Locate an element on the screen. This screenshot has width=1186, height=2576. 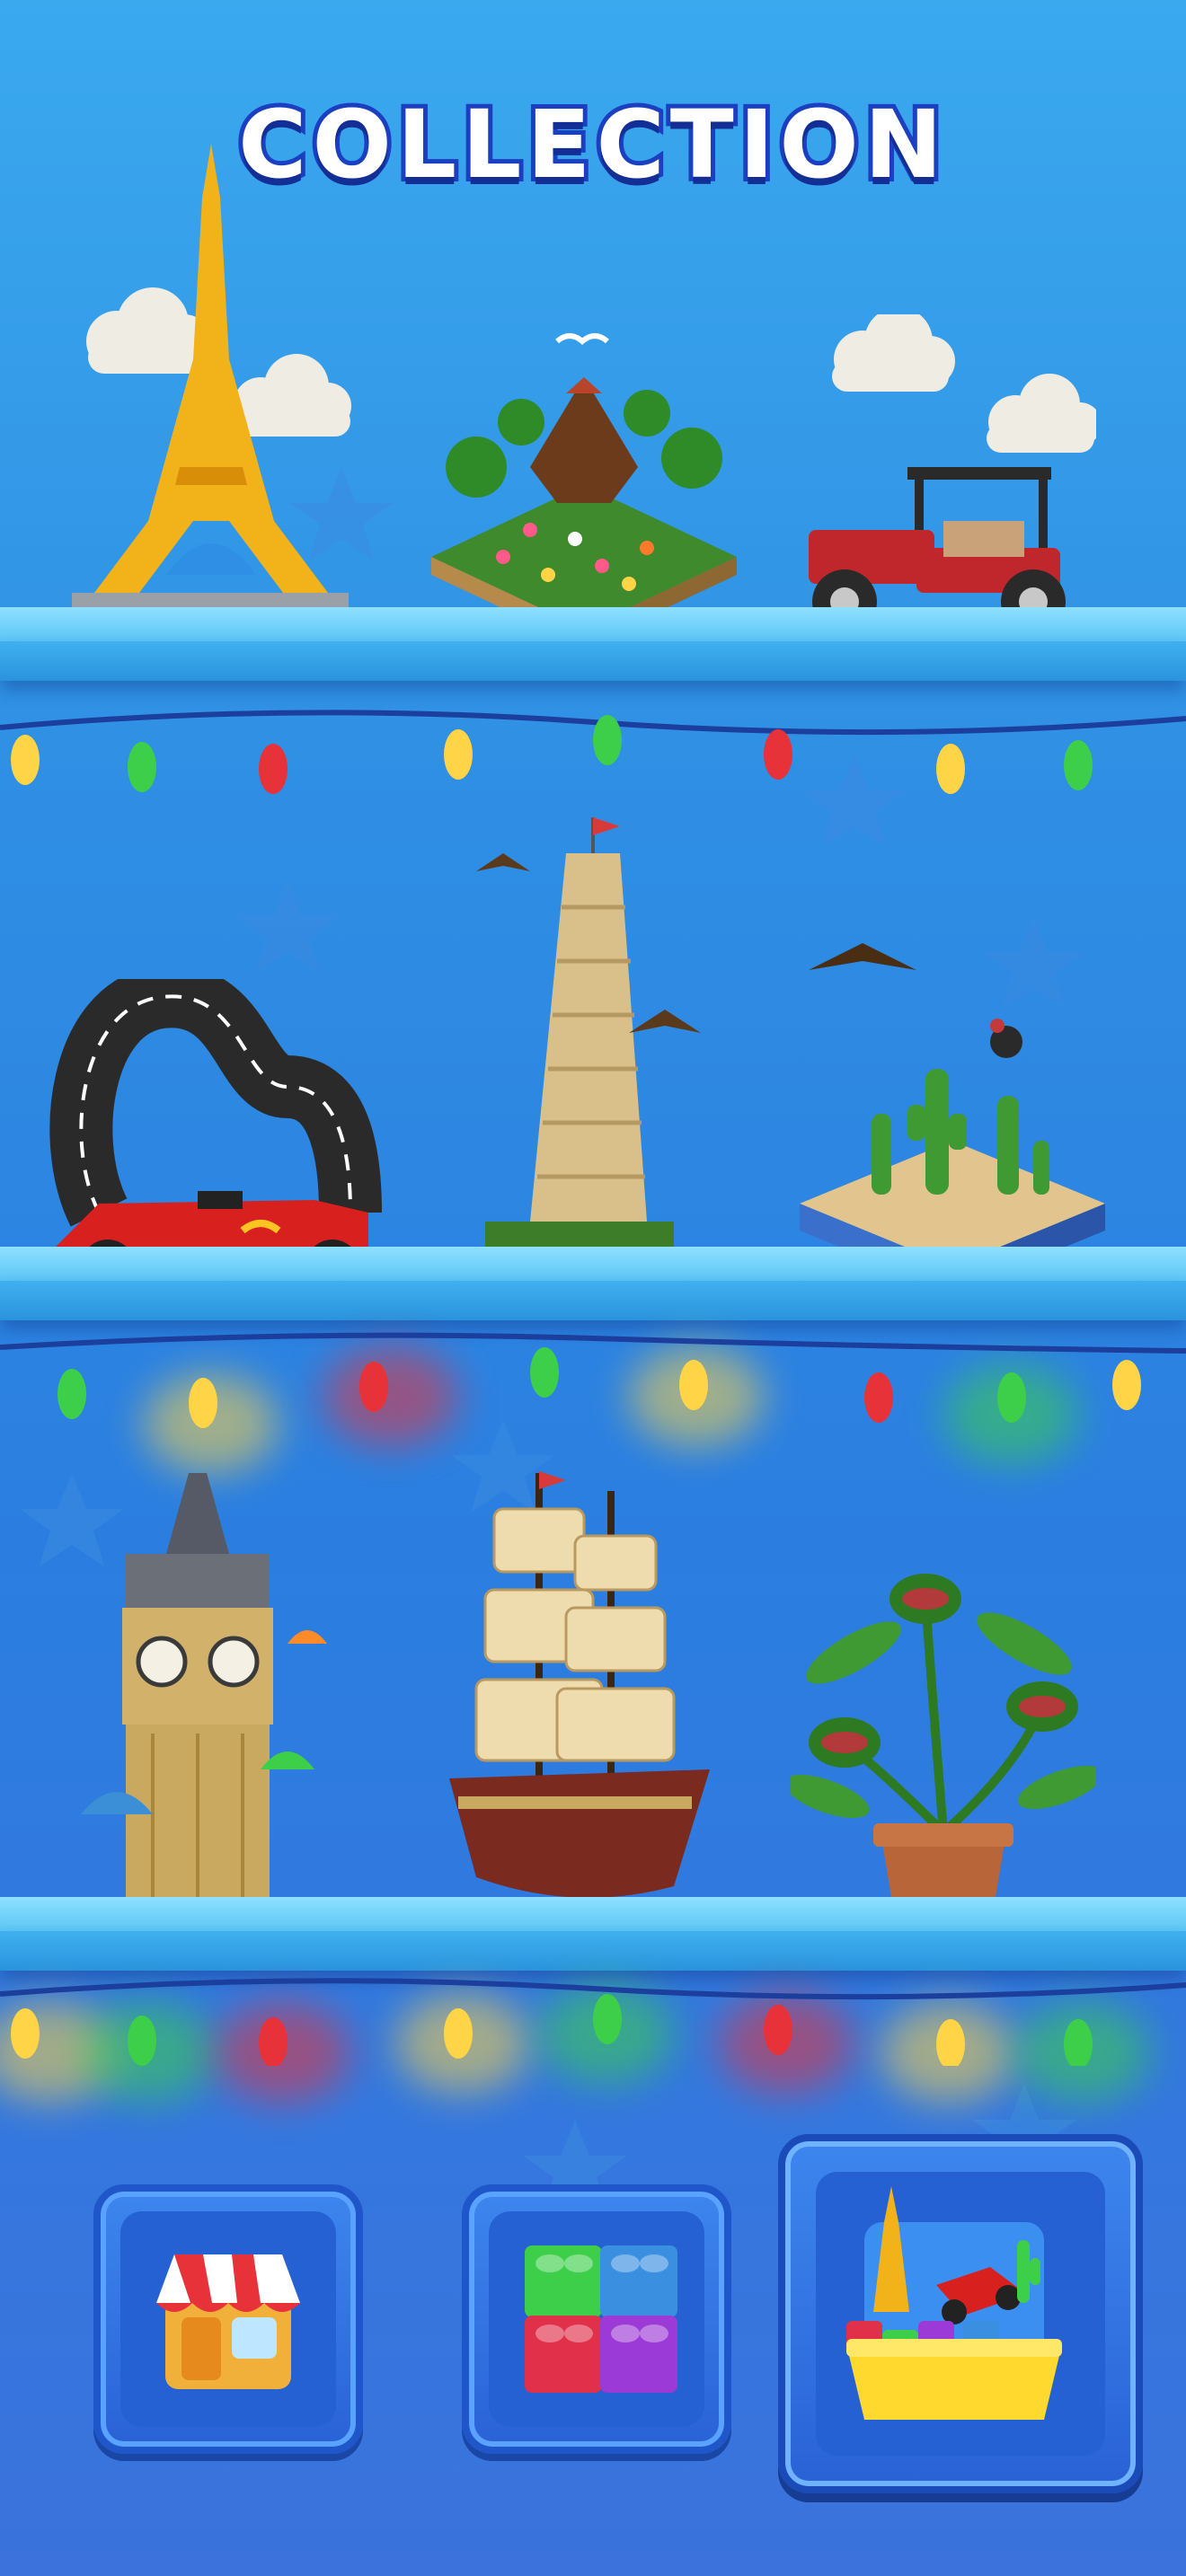
shop-icon is located at coordinates (228, 2321).